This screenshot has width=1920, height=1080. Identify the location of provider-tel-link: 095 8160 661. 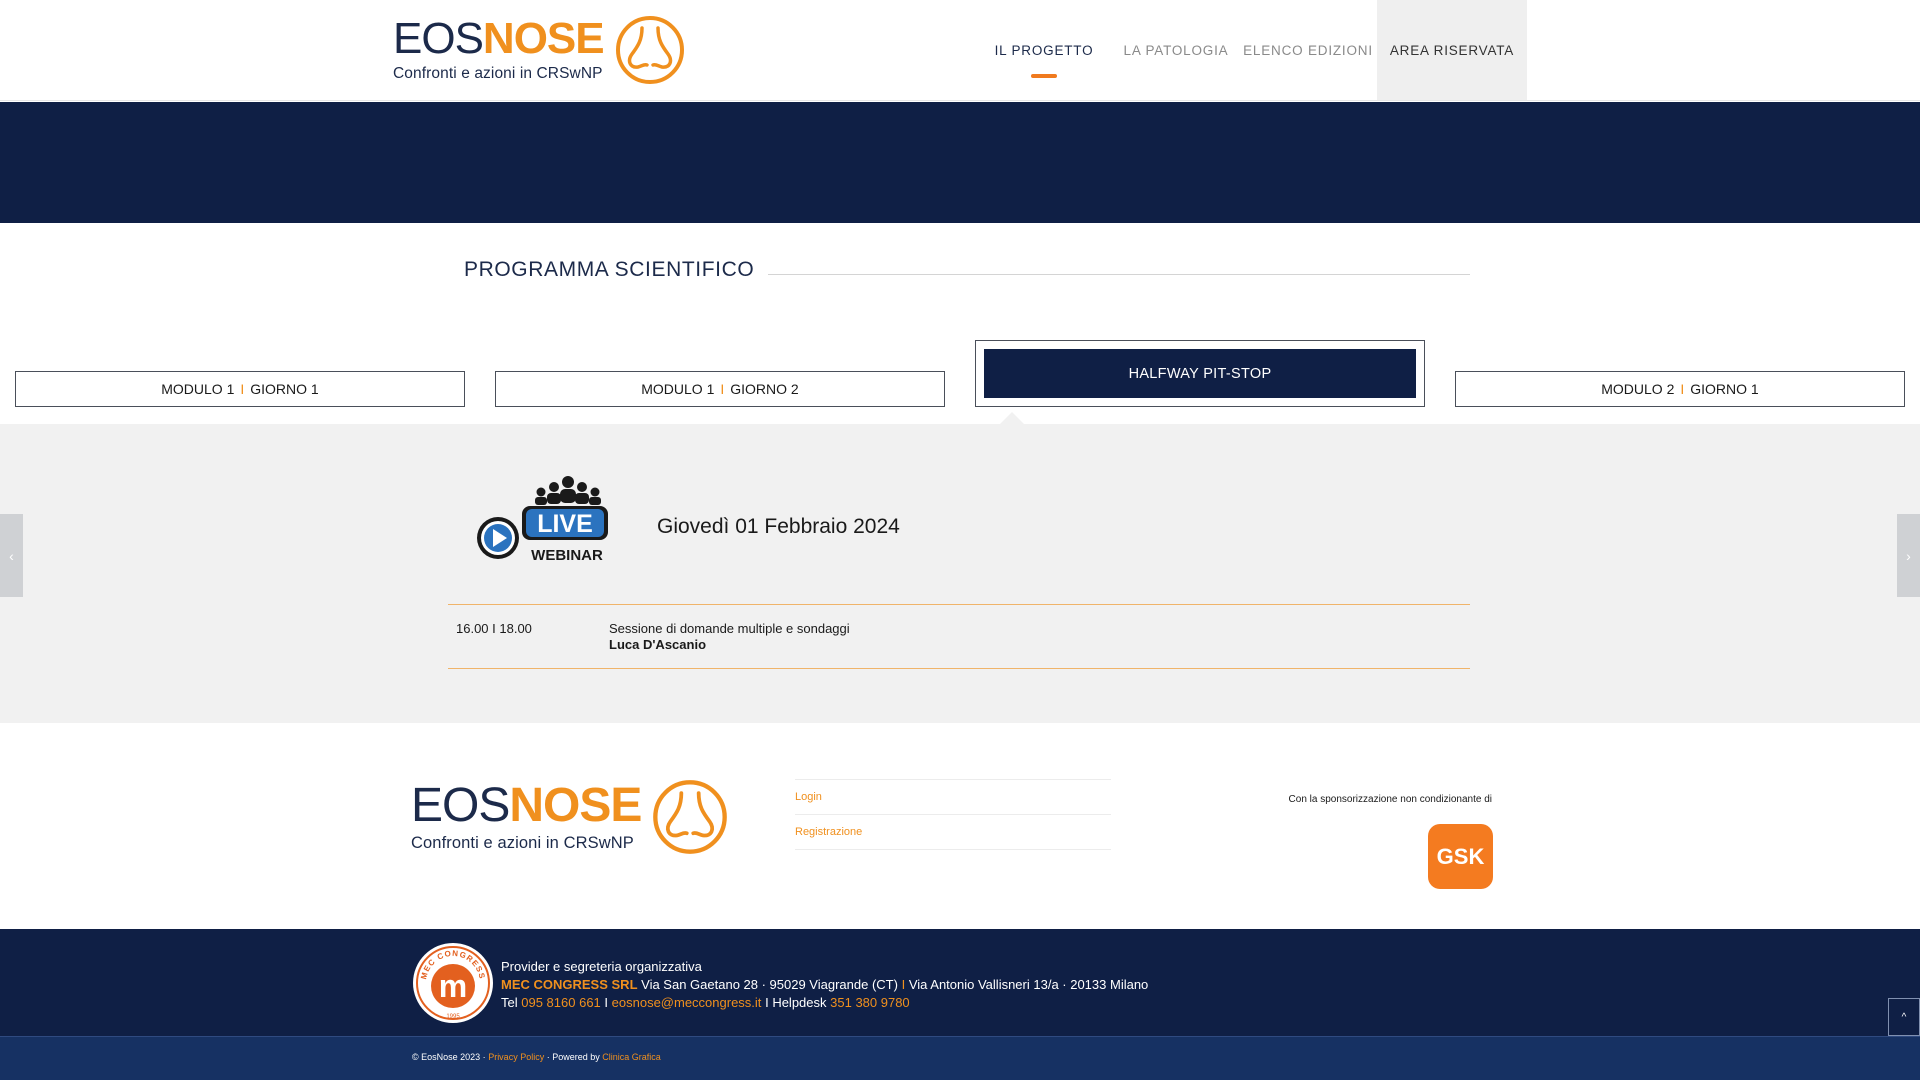
(561, 1002).